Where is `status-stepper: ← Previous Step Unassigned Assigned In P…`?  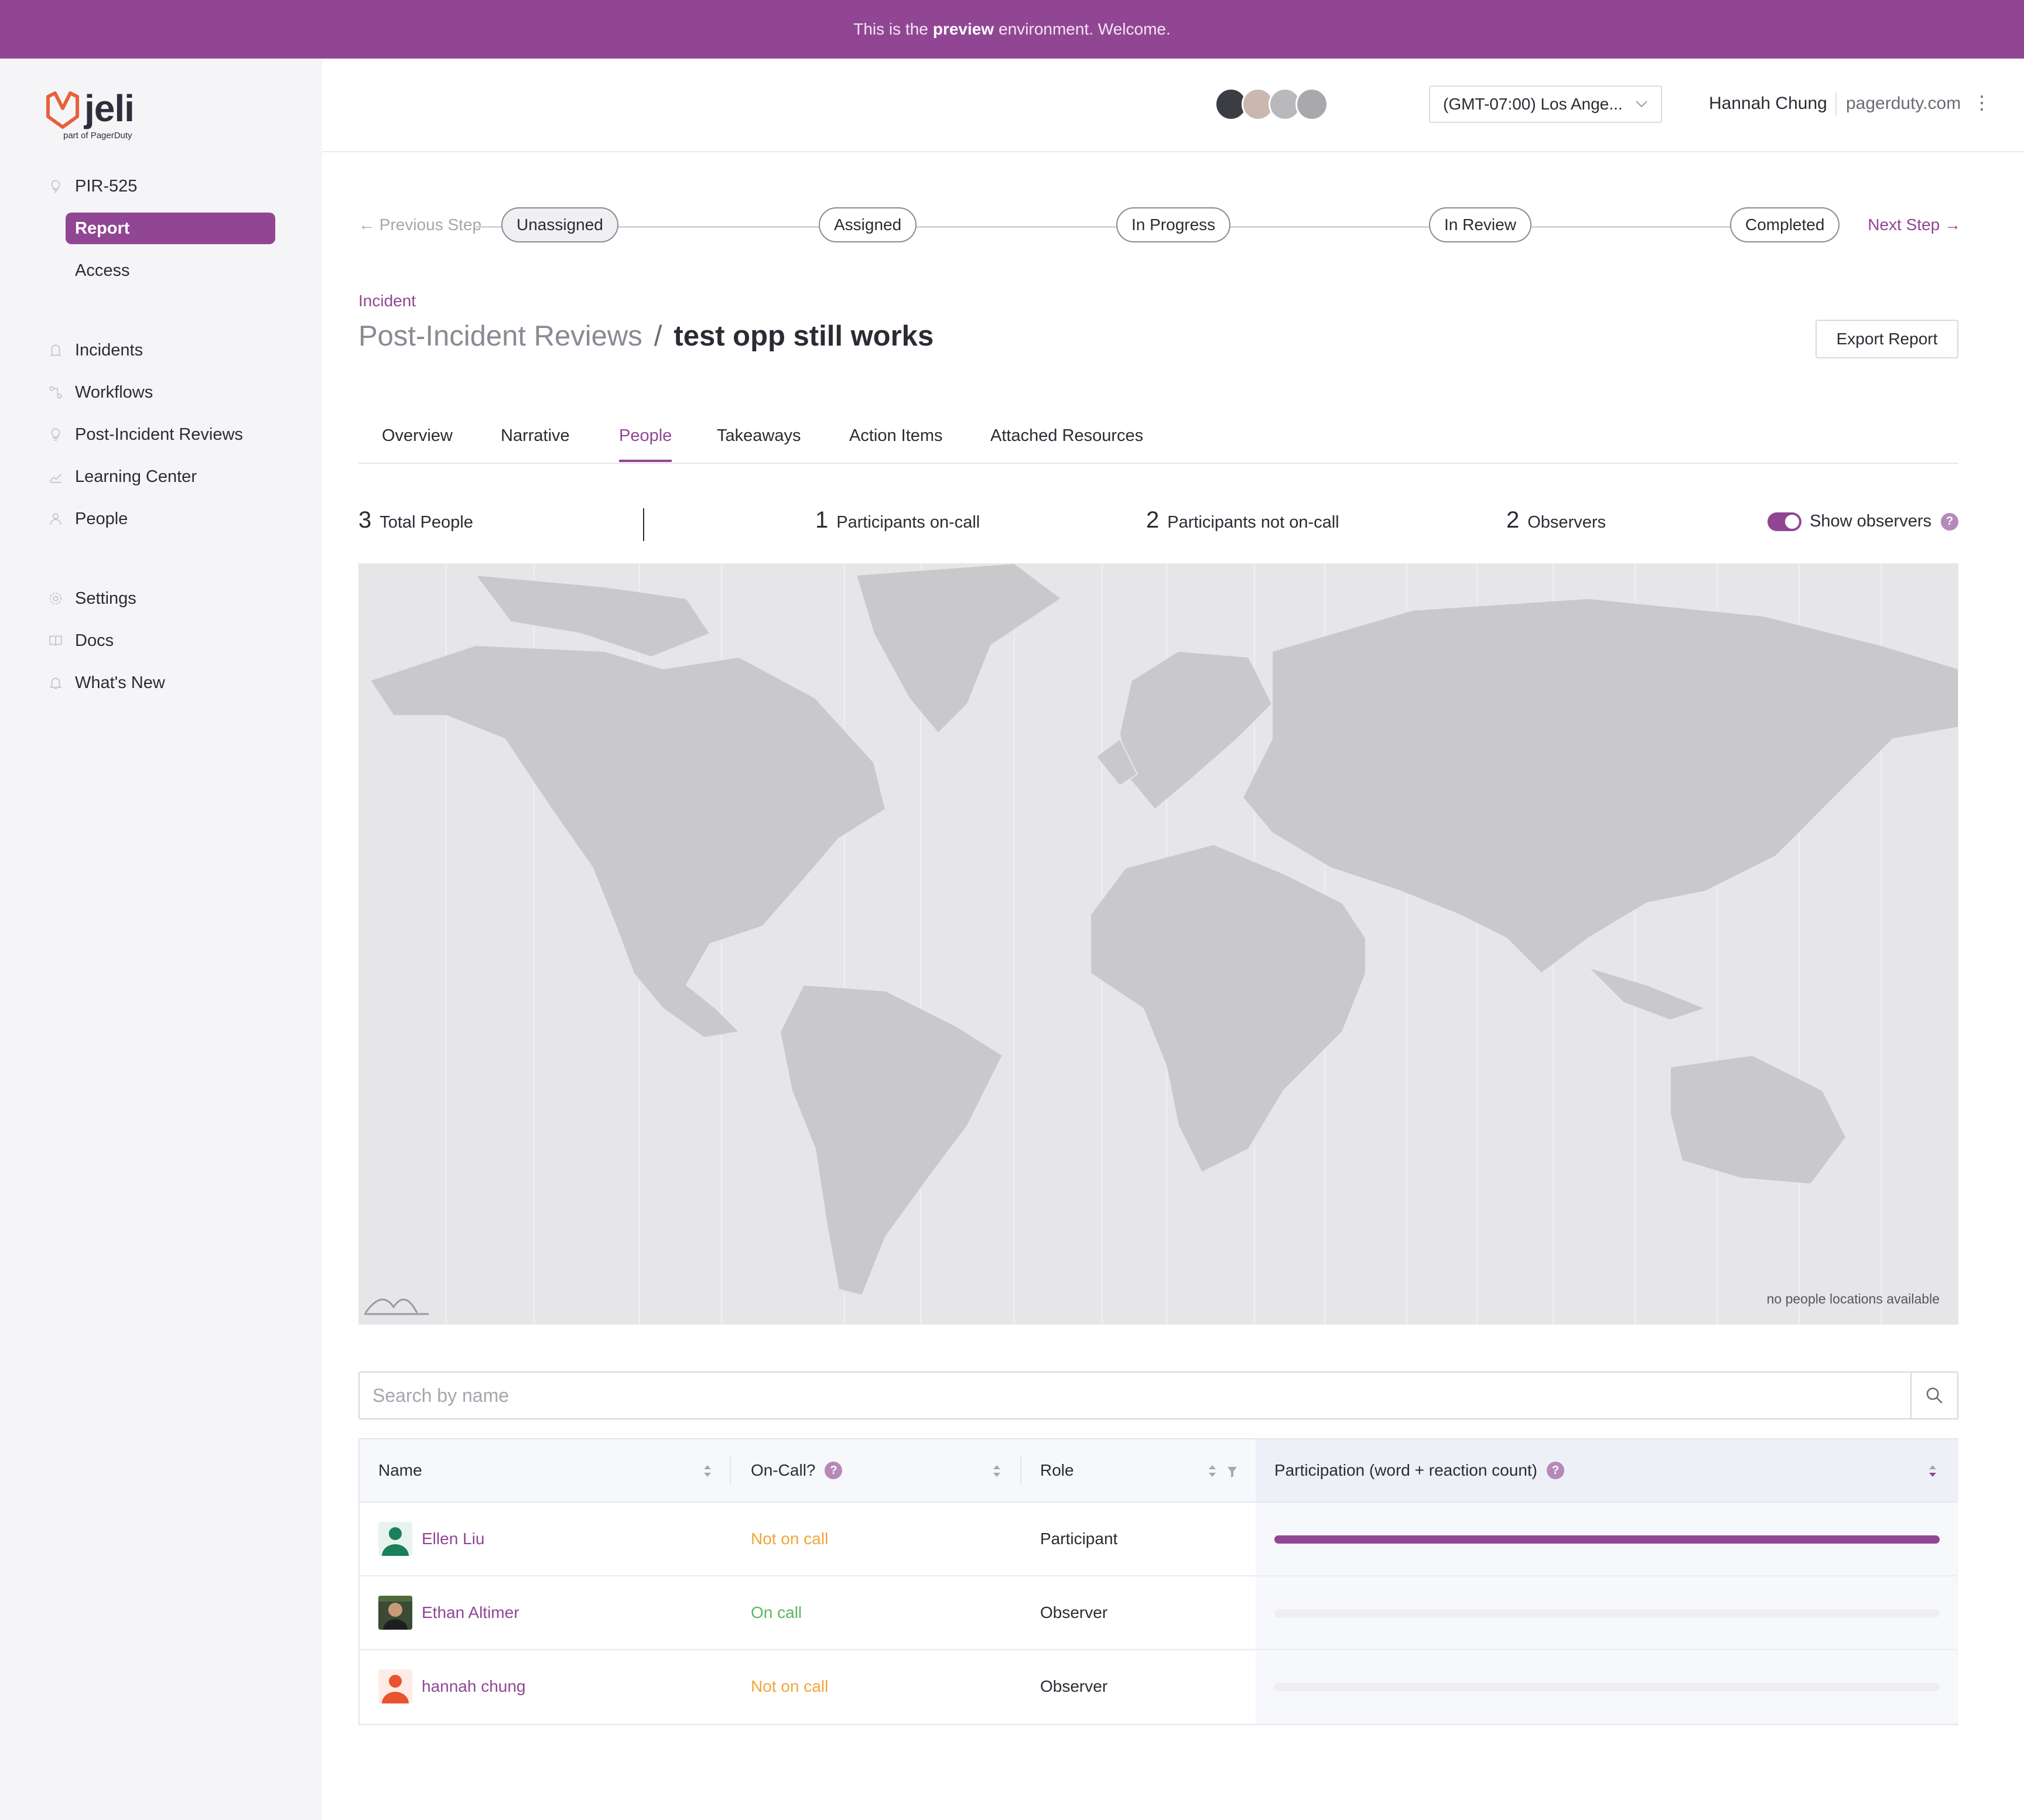
status-stepper: ← Previous Step Unassigned Assigned In P… is located at coordinates (1159, 226).